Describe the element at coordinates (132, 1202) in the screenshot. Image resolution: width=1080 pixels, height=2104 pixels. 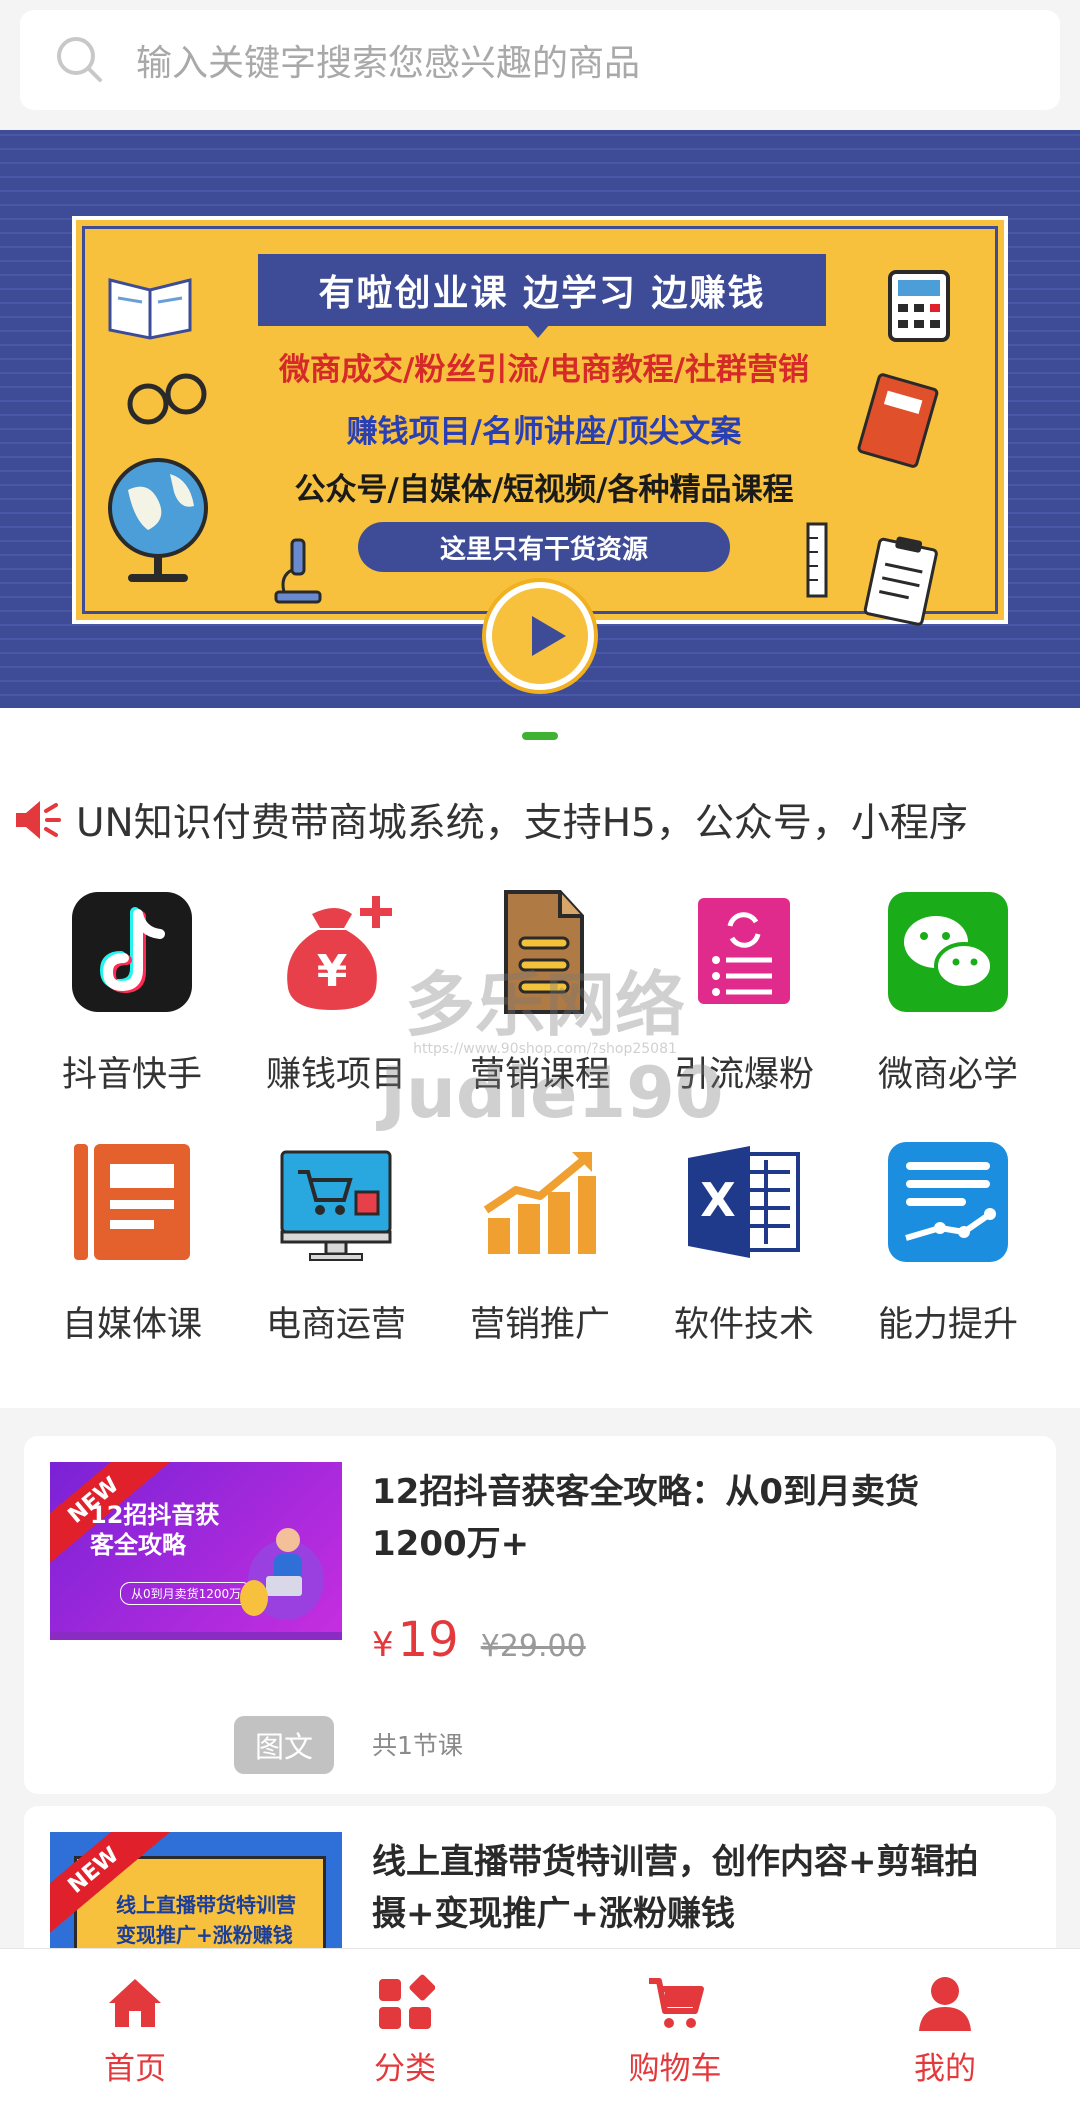
I see `notebook-icon` at that location.